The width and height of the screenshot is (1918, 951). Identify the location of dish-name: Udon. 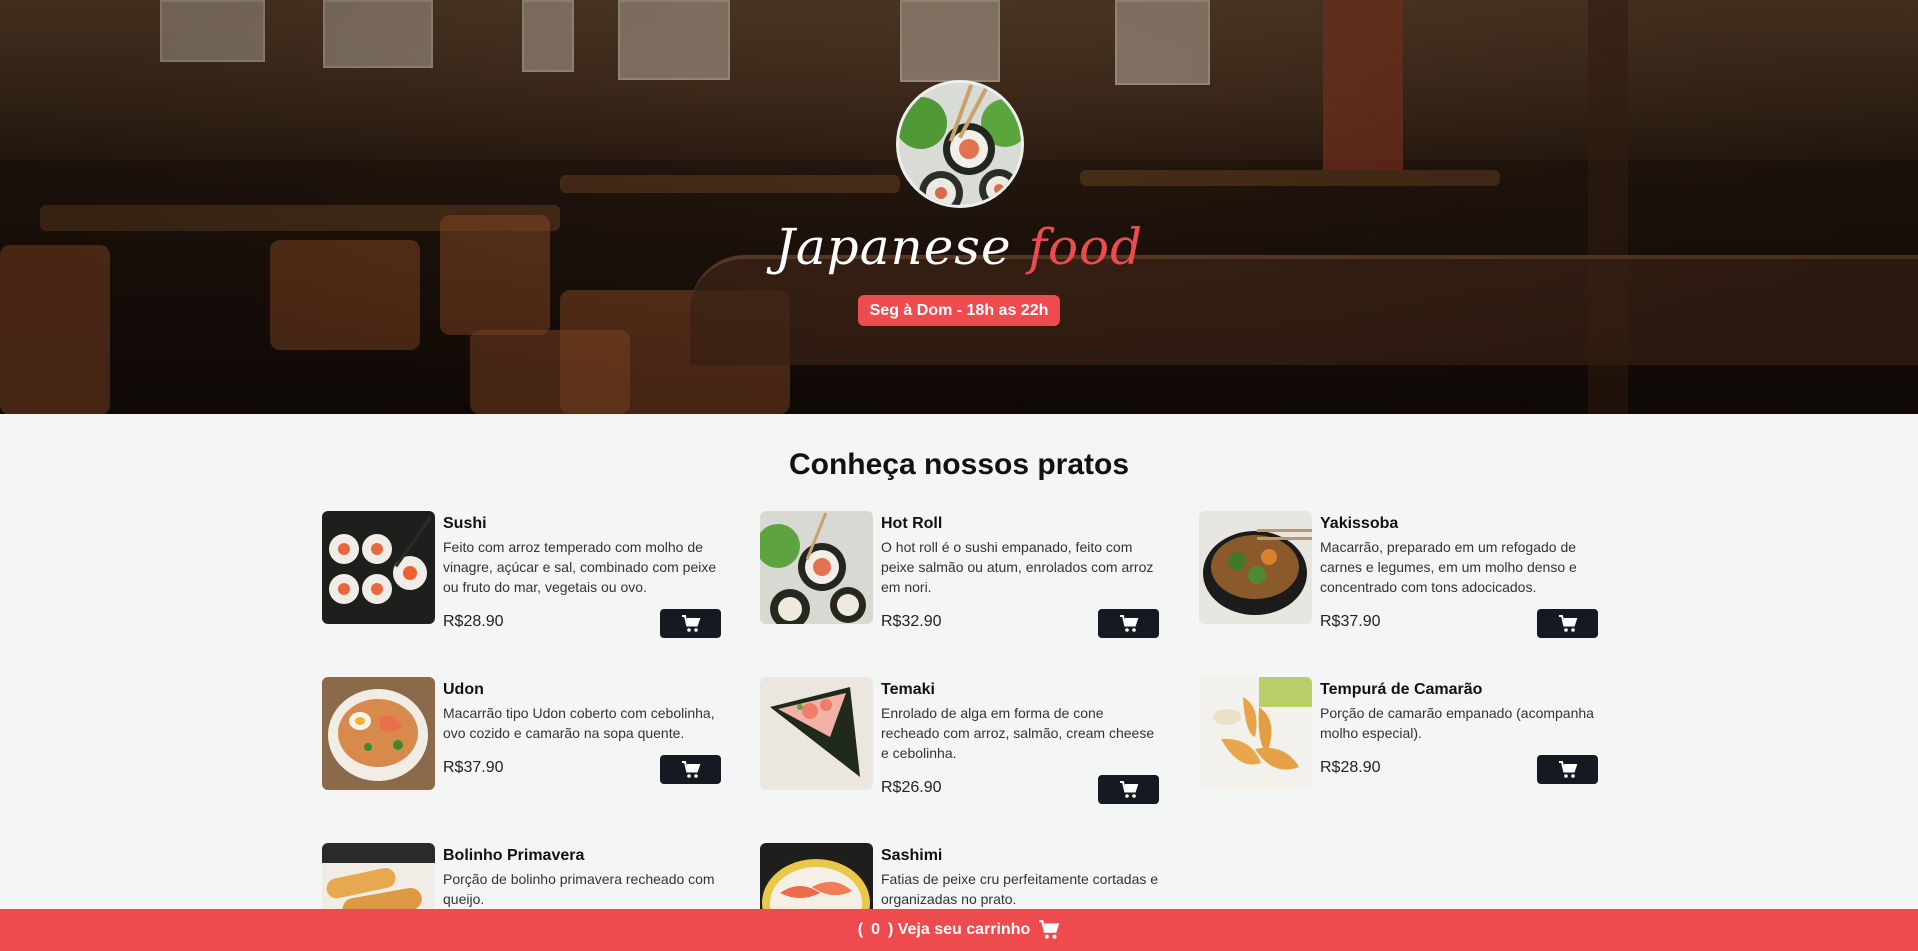
(463, 689).